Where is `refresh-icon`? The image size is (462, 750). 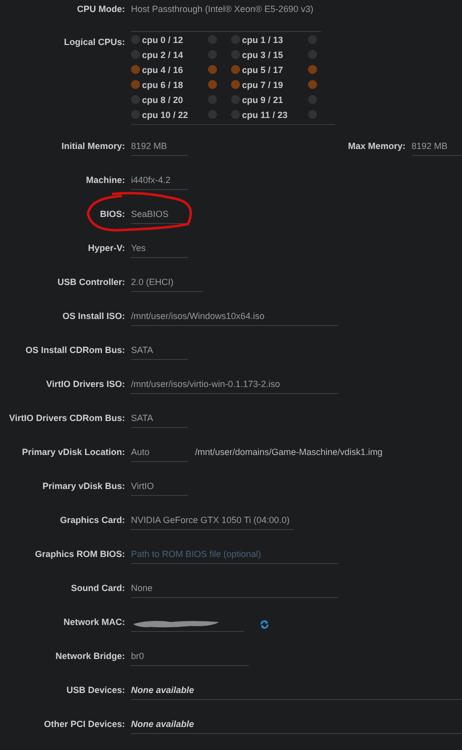
refresh-icon is located at coordinates (264, 624).